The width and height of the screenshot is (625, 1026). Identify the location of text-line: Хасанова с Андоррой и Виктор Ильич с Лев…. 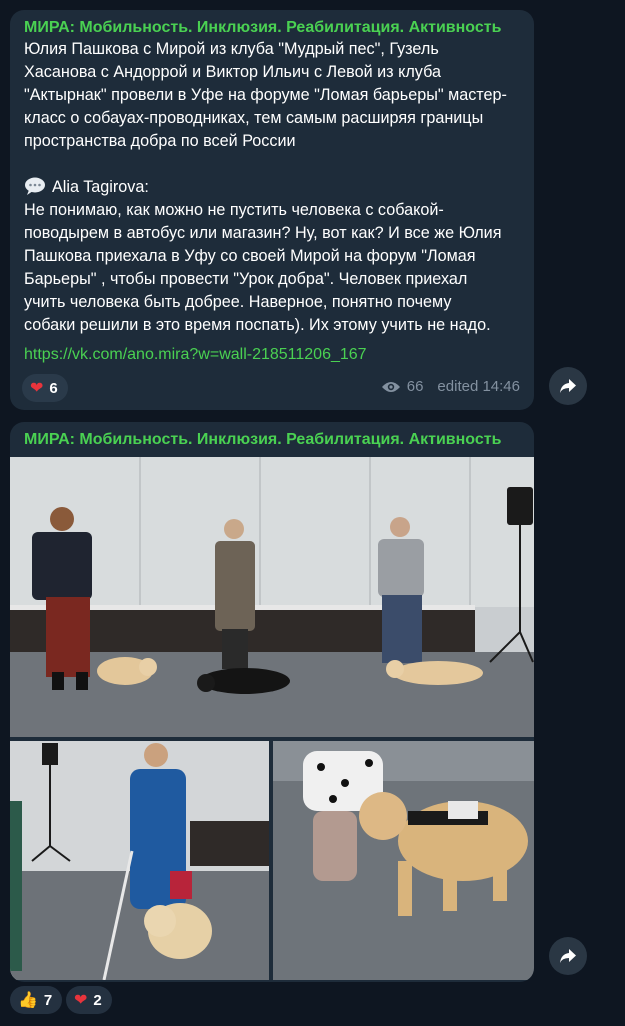
(232, 72).